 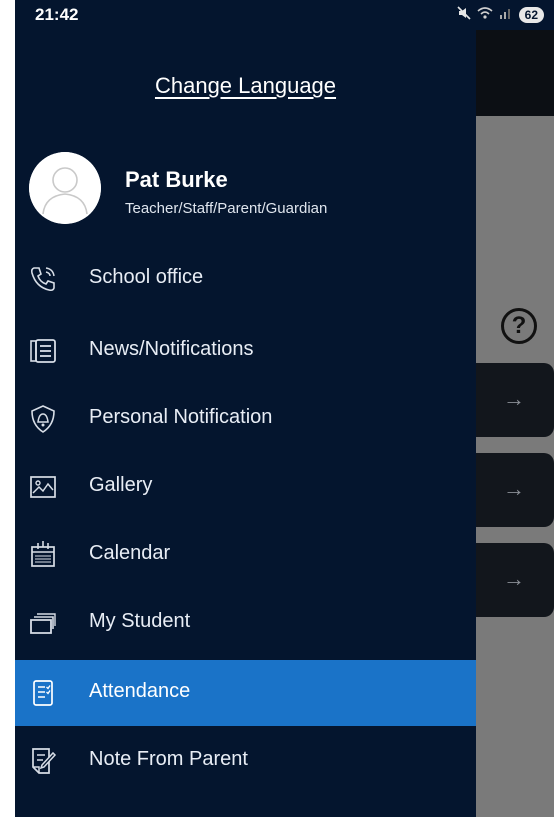 What do you see at coordinates (43, 693) in the screenshot?
I see `checklist-icon` at bounding box center [43, 693].